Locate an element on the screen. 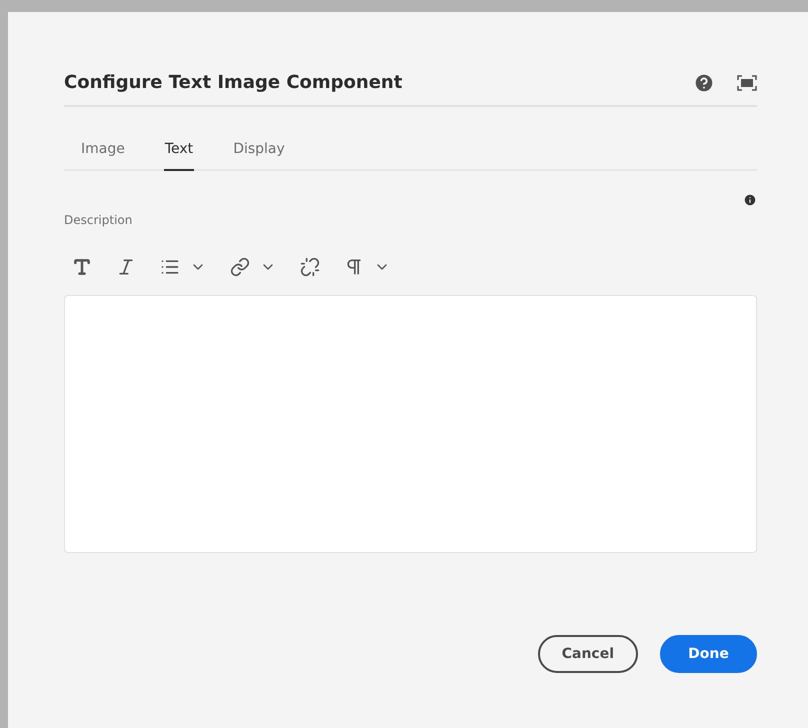 Image resolution: width=808 pixels, height=728 pixels. info-icon is located at coordinates (750, 200).